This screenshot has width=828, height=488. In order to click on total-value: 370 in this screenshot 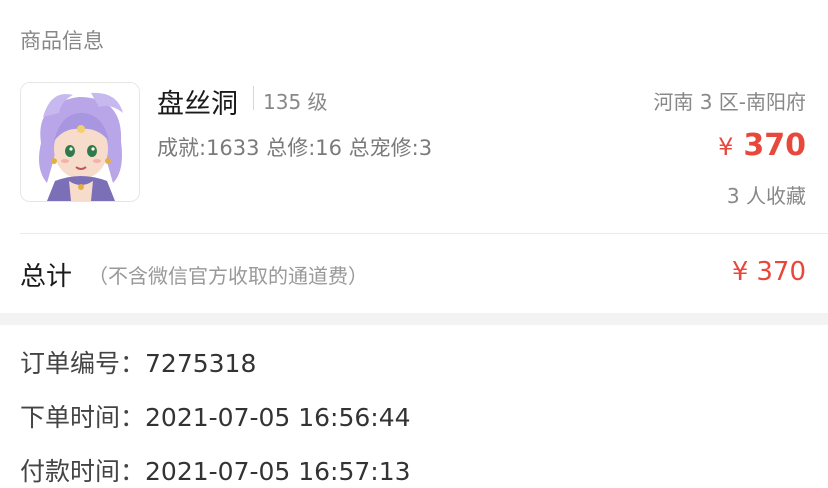, I will do `click(781, 272)`.